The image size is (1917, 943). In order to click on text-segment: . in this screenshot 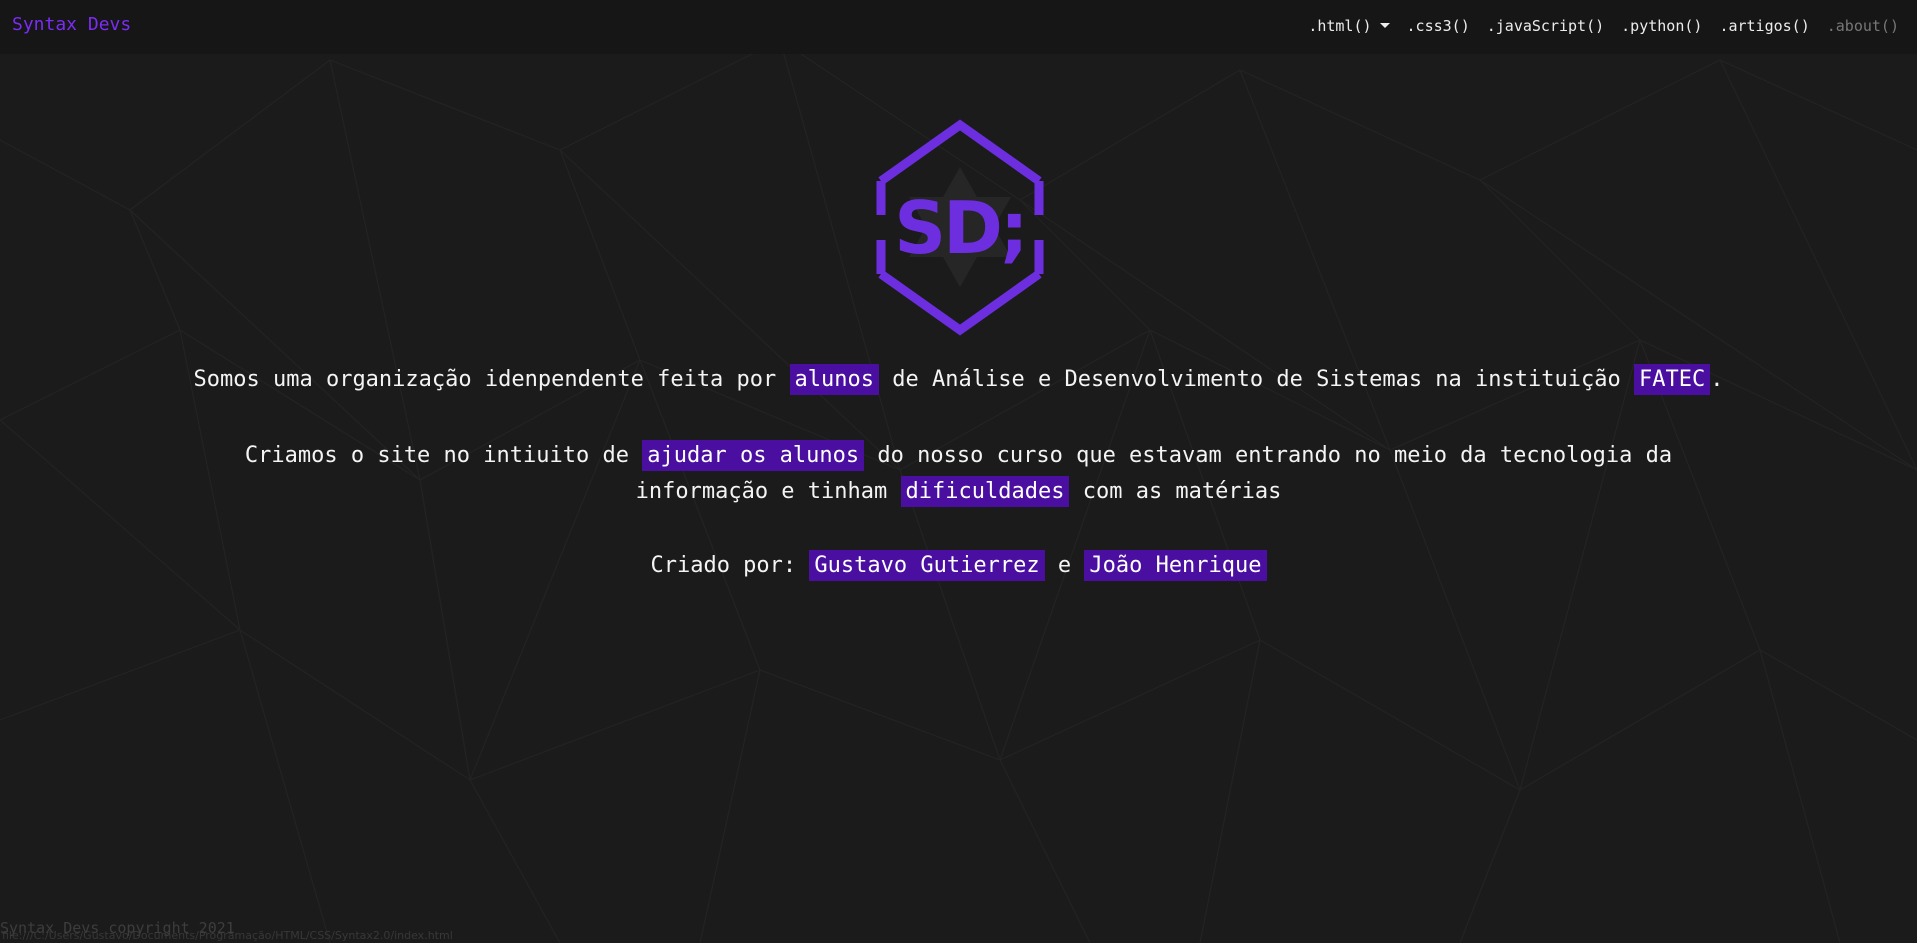, I will do `click(1717, 379)`.